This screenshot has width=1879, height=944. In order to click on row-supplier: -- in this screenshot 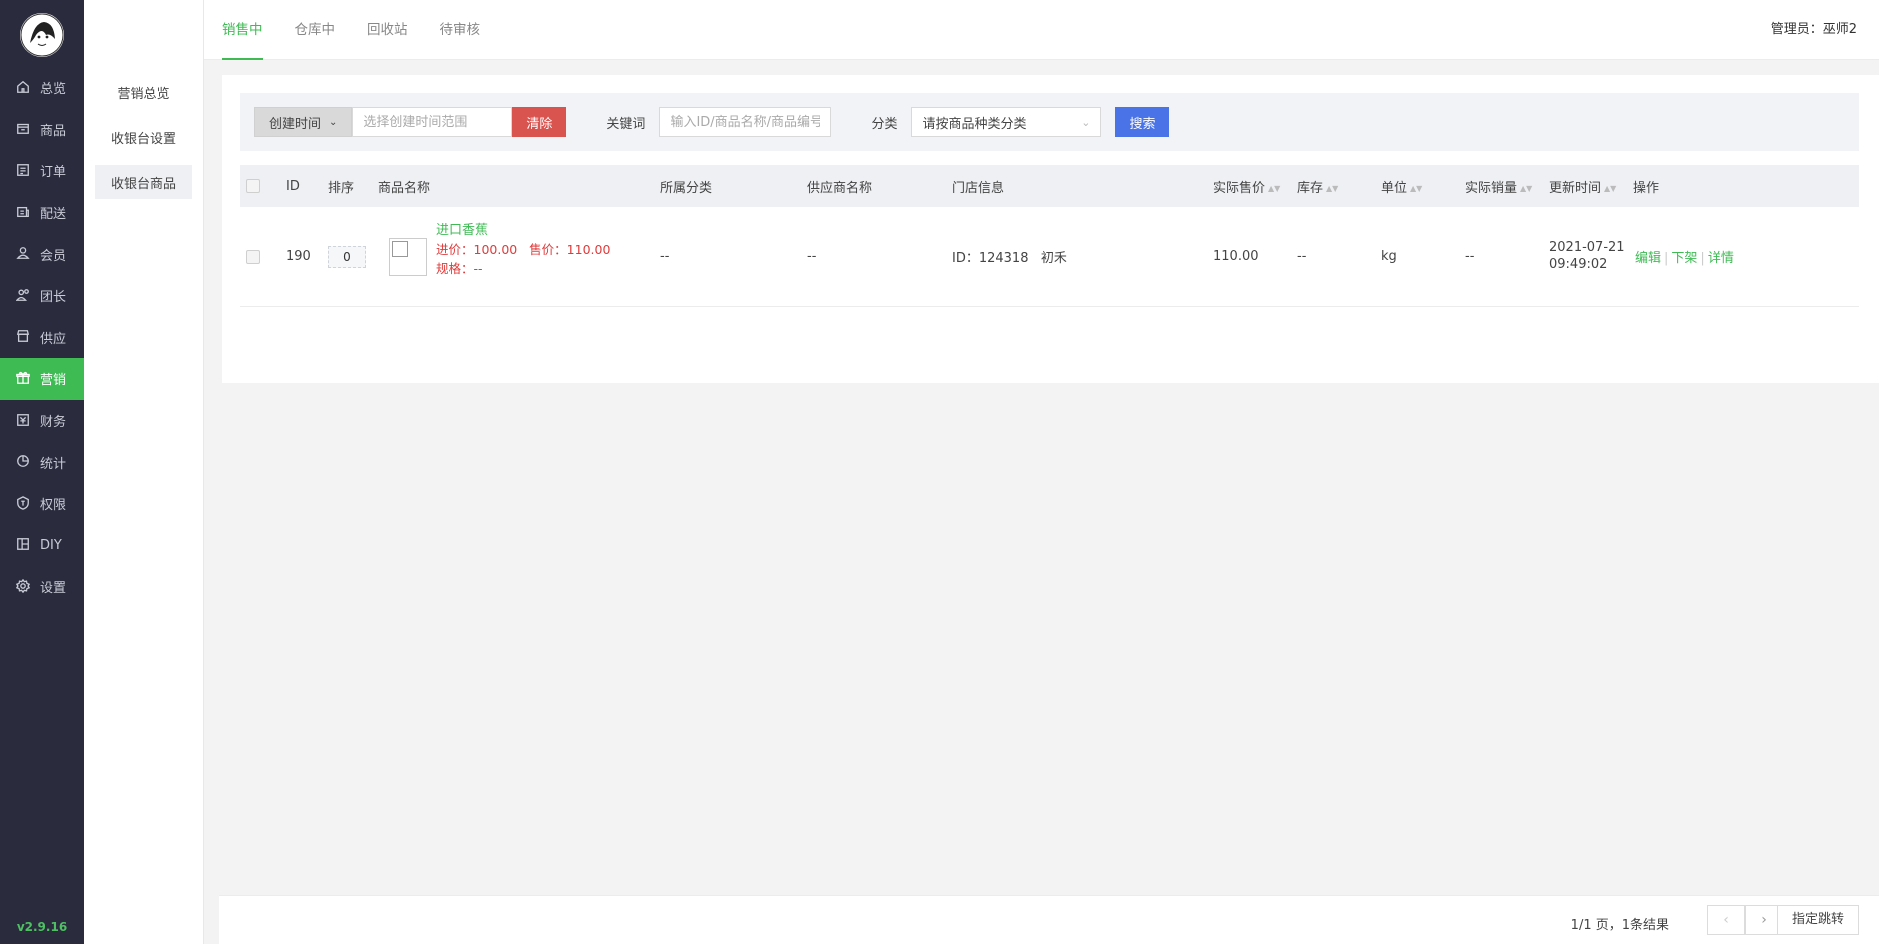, I will do `click(812, 256)`.